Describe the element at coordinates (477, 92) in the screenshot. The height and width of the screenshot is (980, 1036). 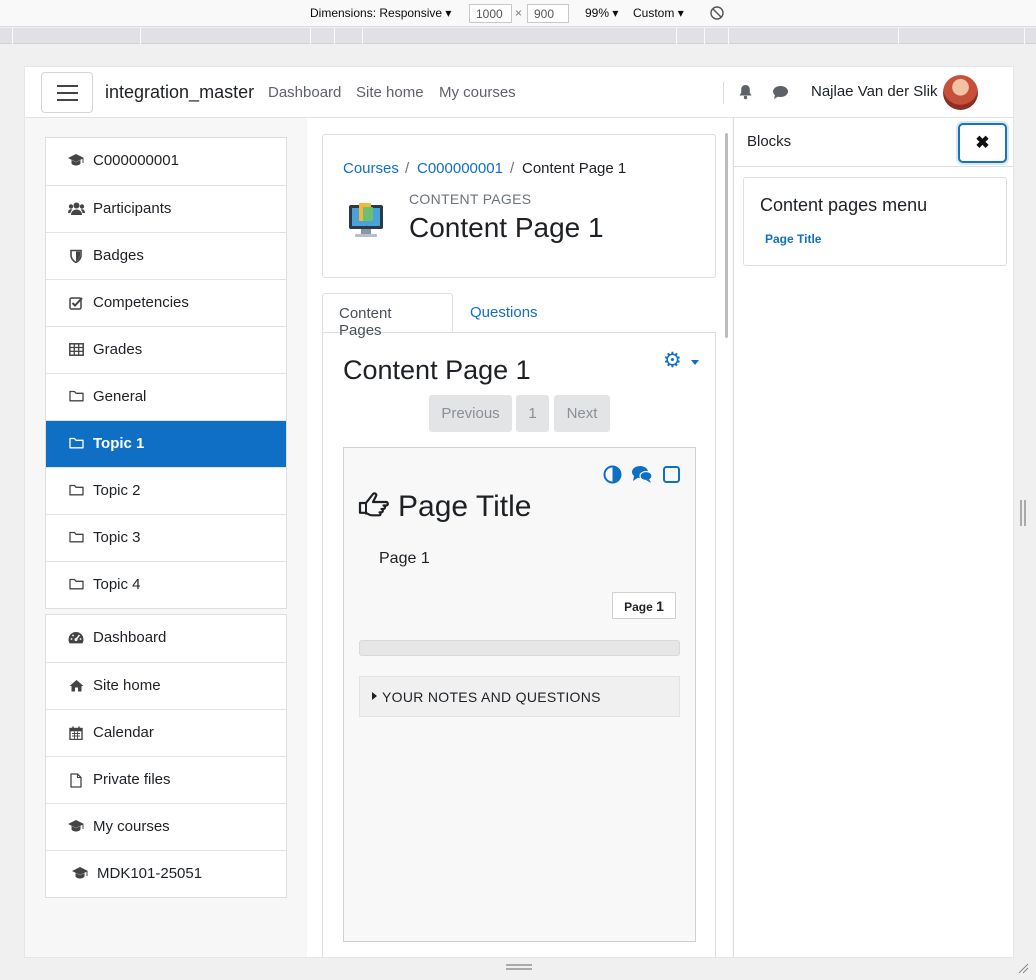
I see `nav-link-my-courses: My courses` at that location.